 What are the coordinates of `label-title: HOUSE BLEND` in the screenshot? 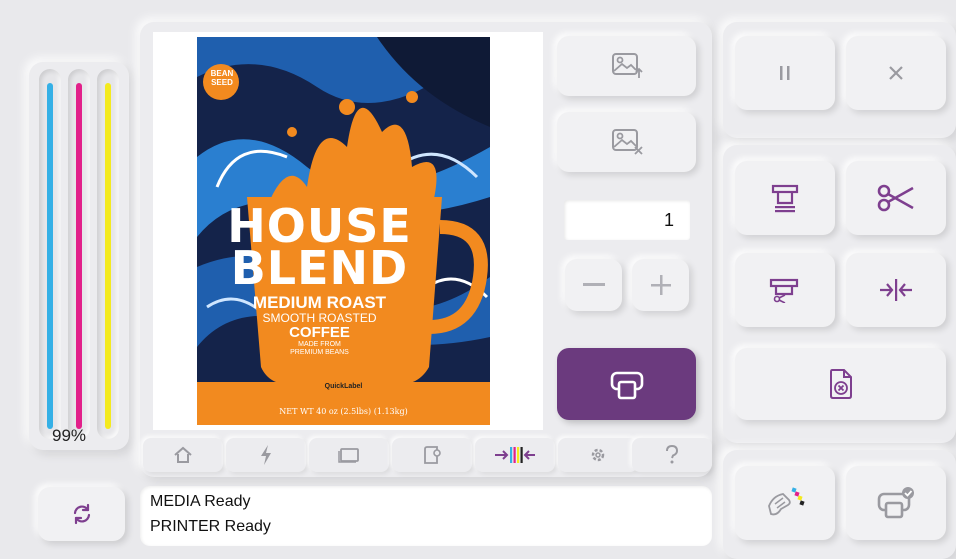 It's located at (319, 249).